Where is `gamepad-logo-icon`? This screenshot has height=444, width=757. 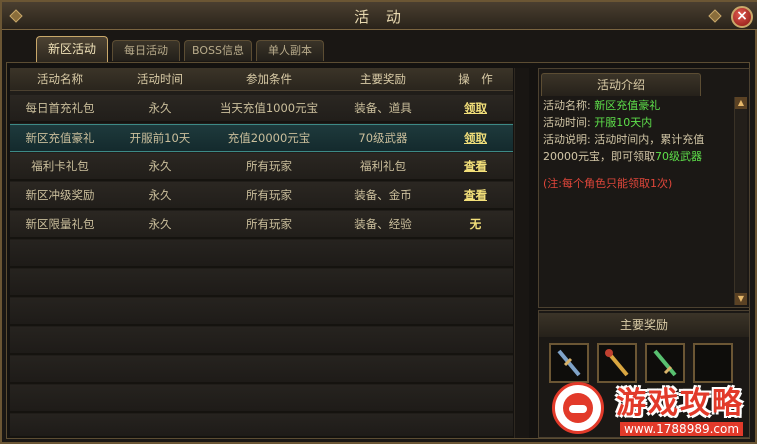 gamepad-logo-icon is located at coordinates (578, 408).